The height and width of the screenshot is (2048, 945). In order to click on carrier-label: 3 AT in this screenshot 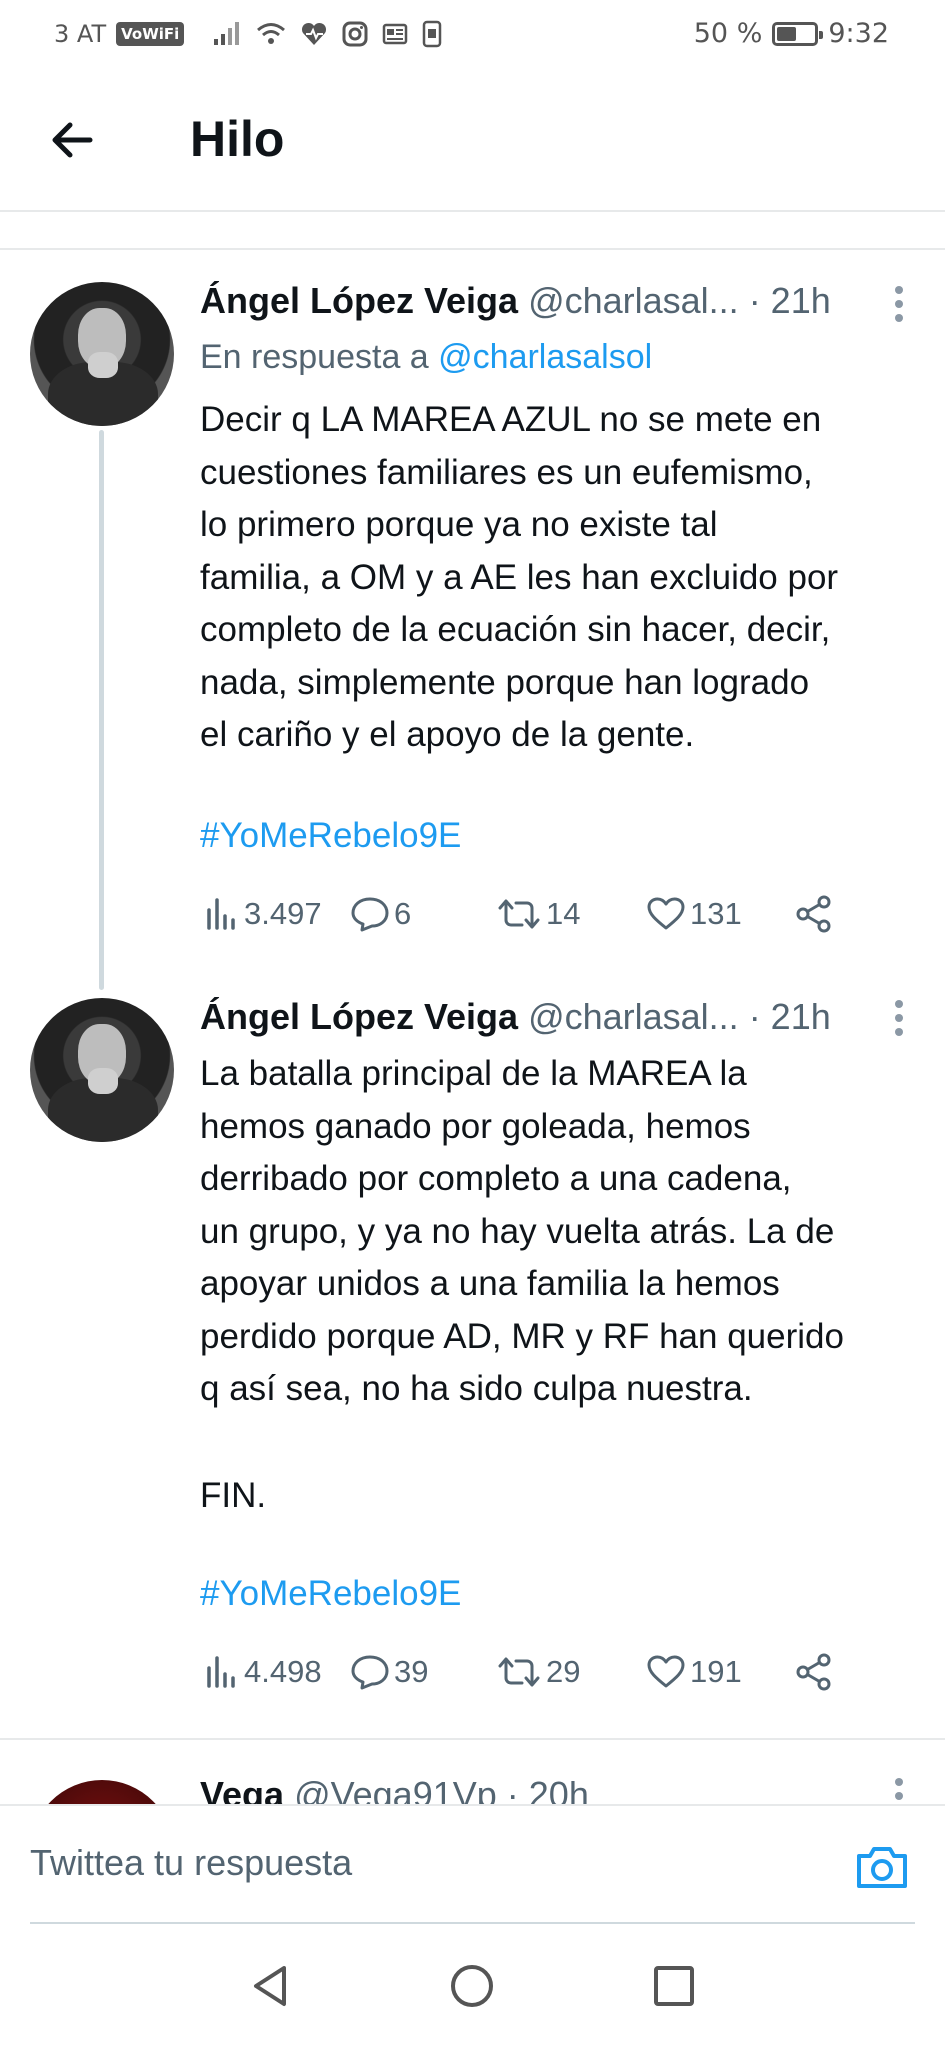, I will do `click(80, 34)`.